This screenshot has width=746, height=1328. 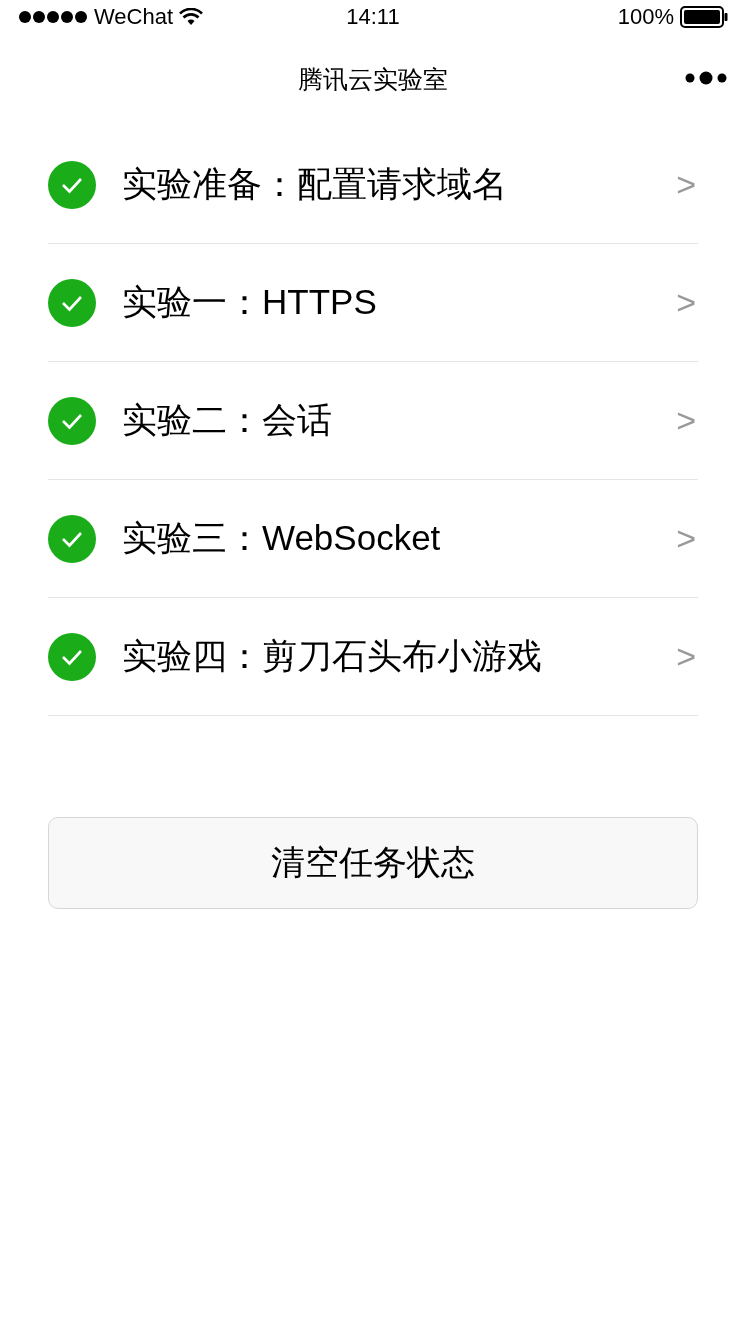 I want to click on task-label: 实验三：WebSocket, so click(x=282, y=538).